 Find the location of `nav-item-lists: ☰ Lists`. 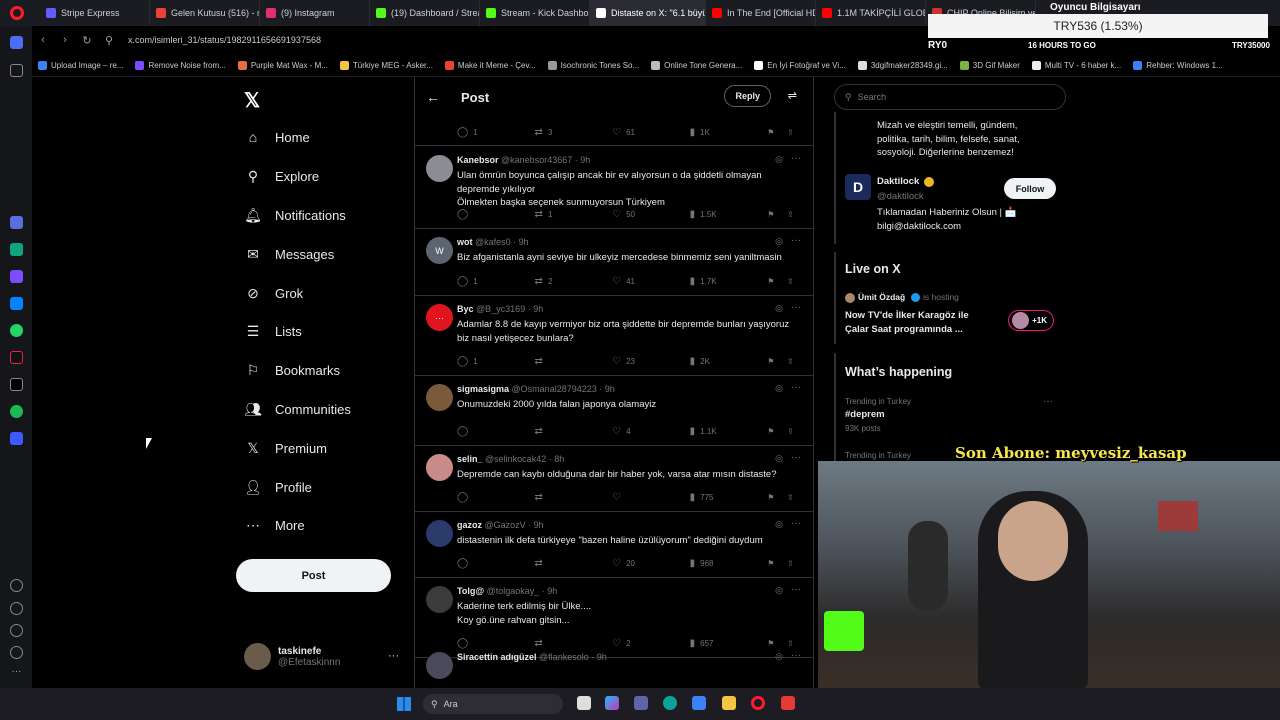

nav-item-lists: ☰ Lists is located at coordinates (273, 331).